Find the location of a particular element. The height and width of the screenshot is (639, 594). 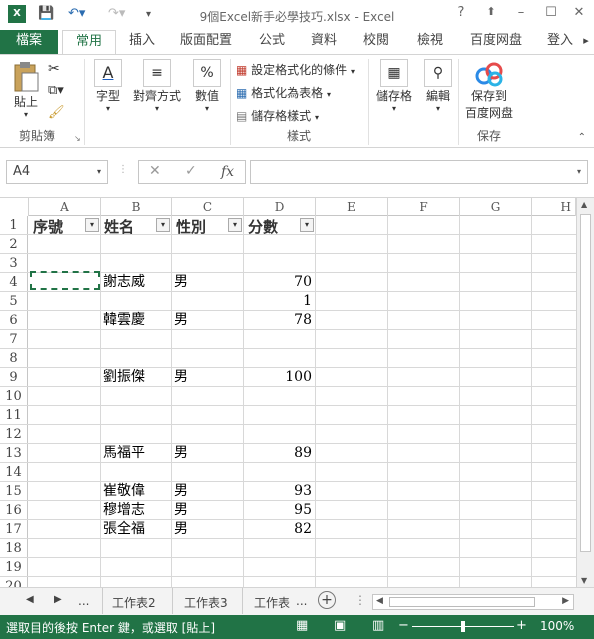

sign-in-link: 登入 is located at coordinates (560, 42).